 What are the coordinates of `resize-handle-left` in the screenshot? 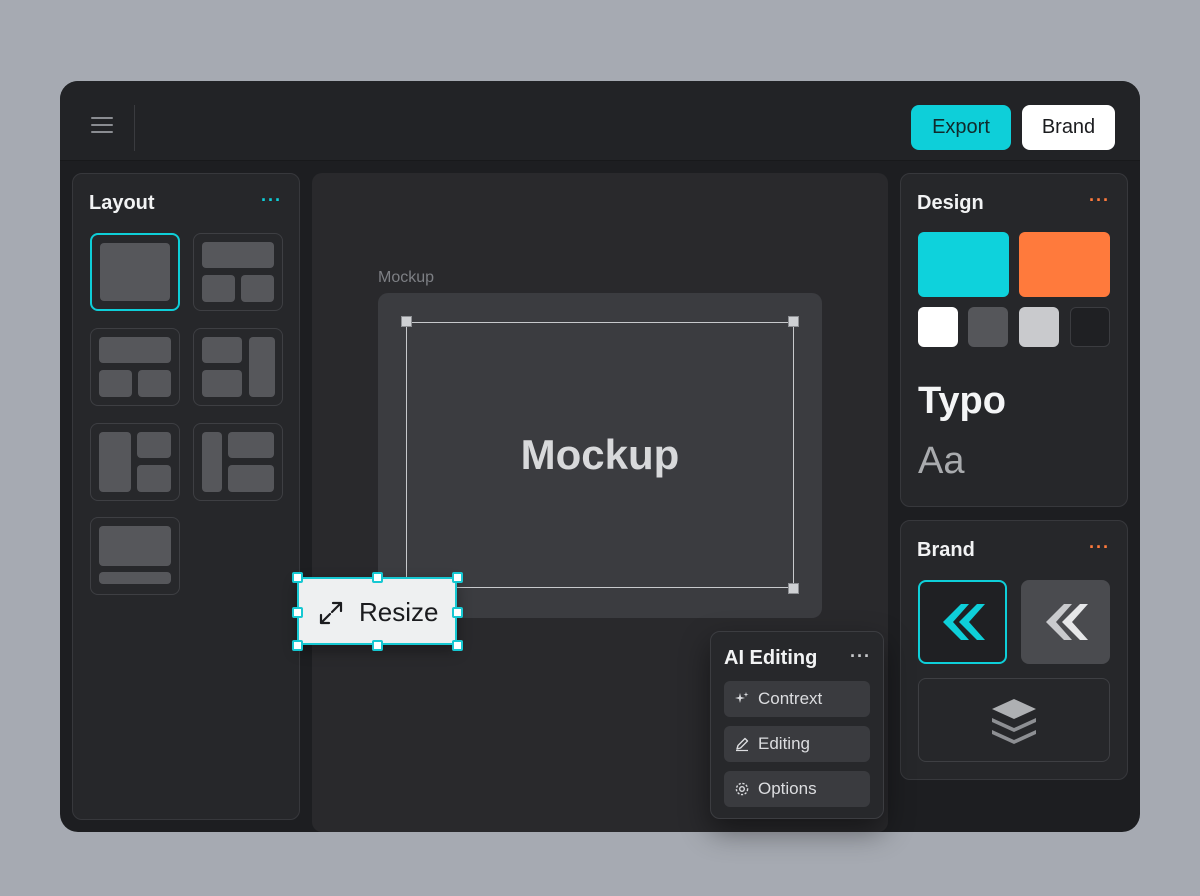 It's located at (297, 612).